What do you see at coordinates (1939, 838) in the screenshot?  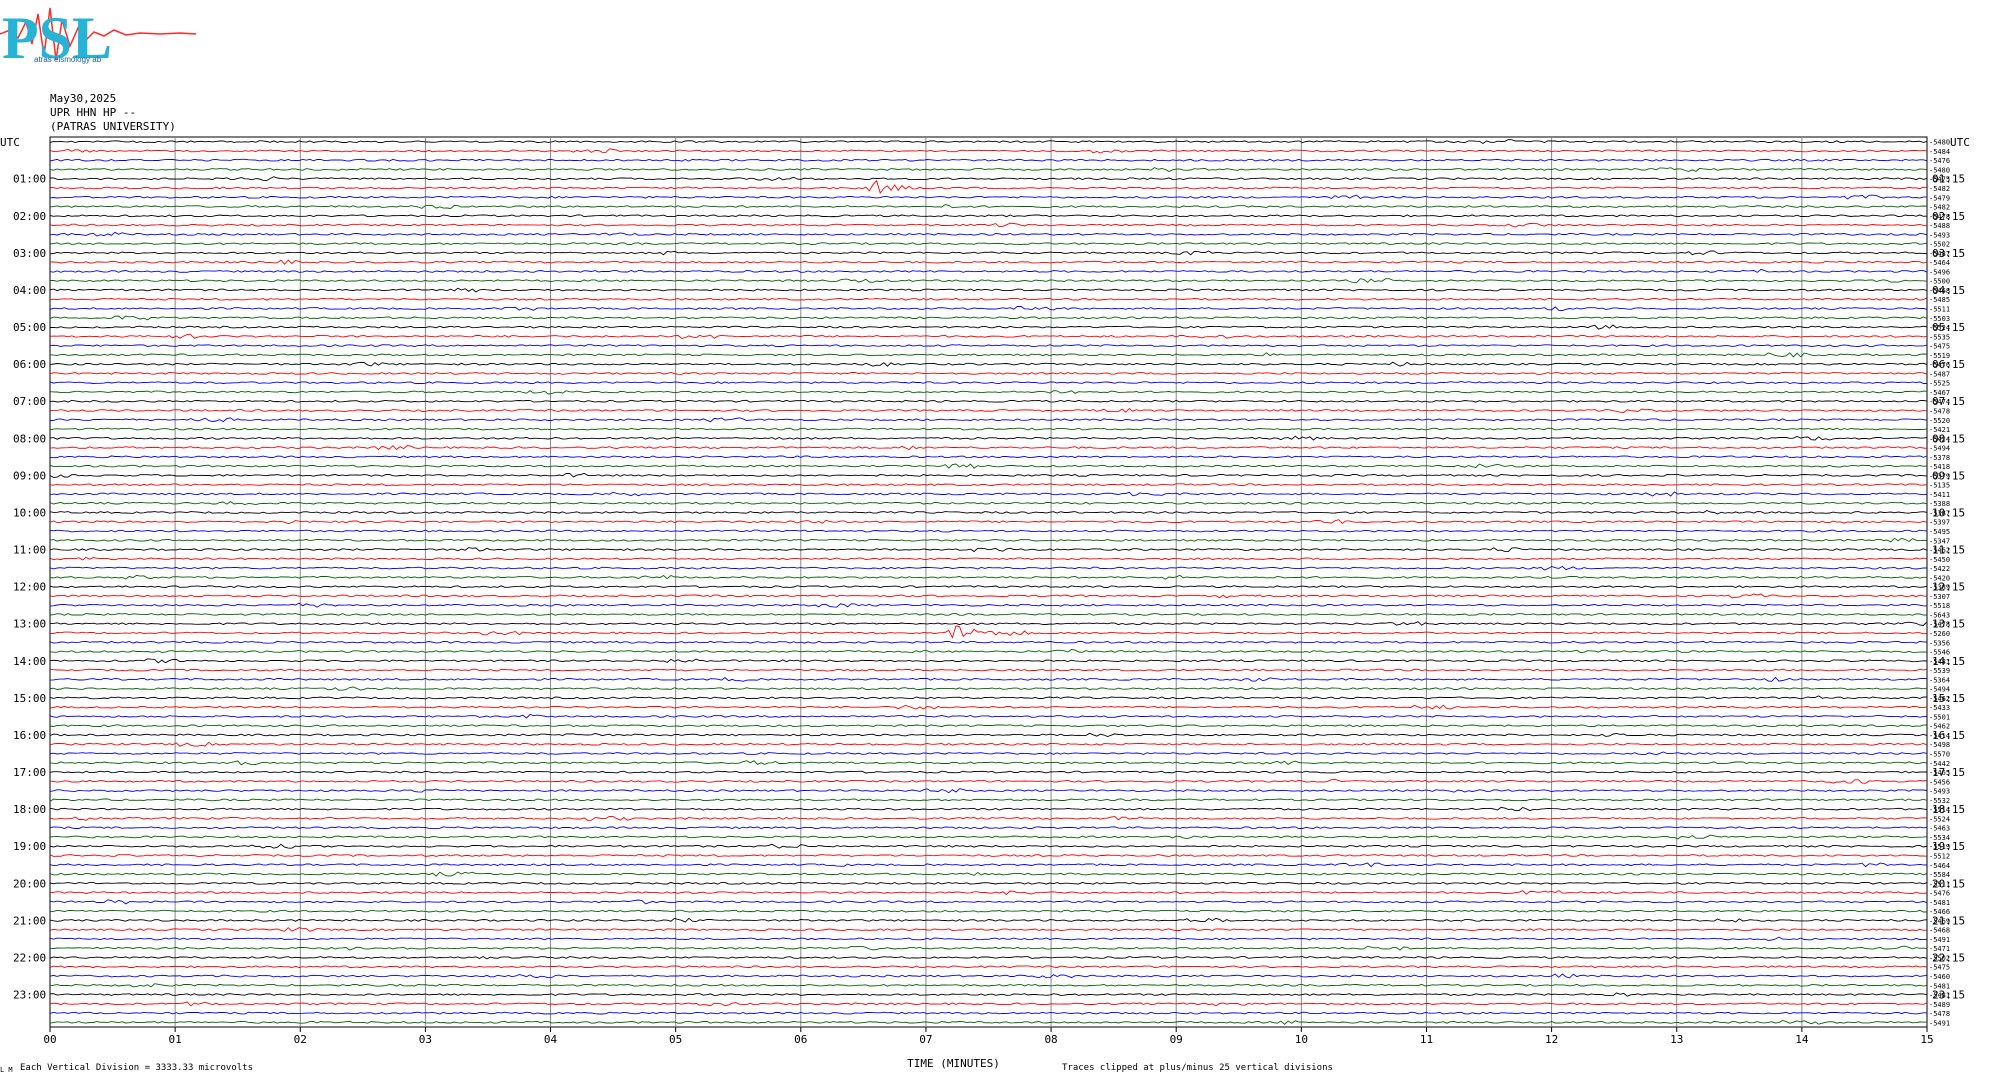 I see `trace-offset-label: -5534` at bounding box center [1939, 838].